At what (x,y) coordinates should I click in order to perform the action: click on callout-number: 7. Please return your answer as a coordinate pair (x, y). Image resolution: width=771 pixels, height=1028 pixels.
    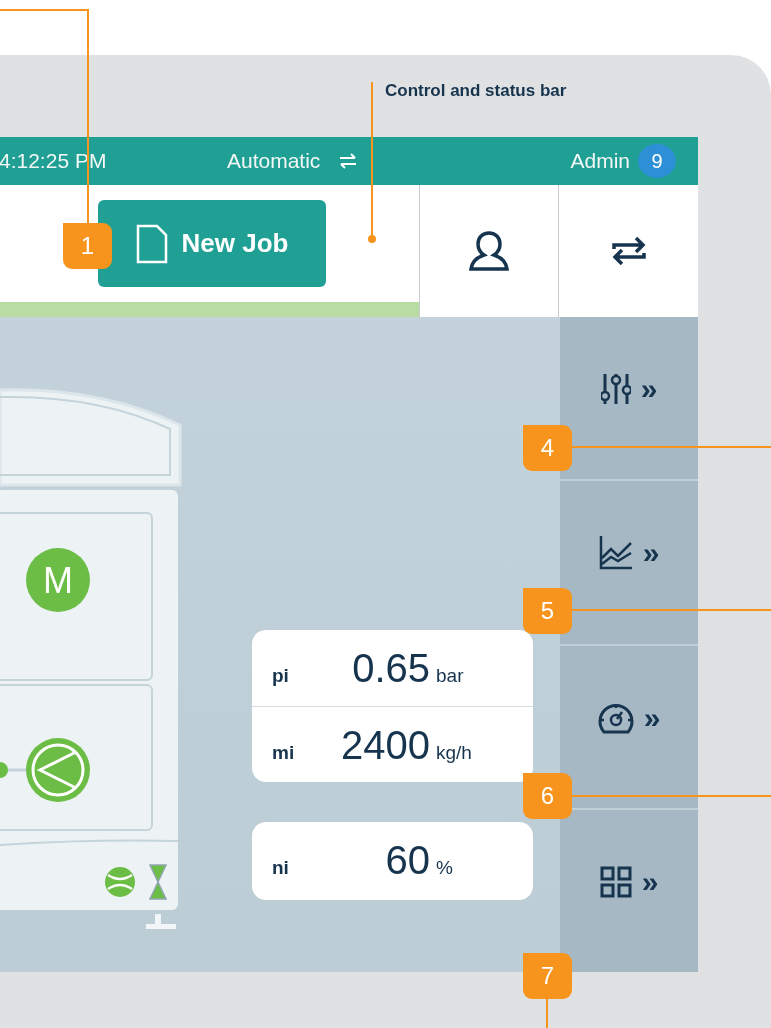
    Looking at the image, I should click on (547, 976).